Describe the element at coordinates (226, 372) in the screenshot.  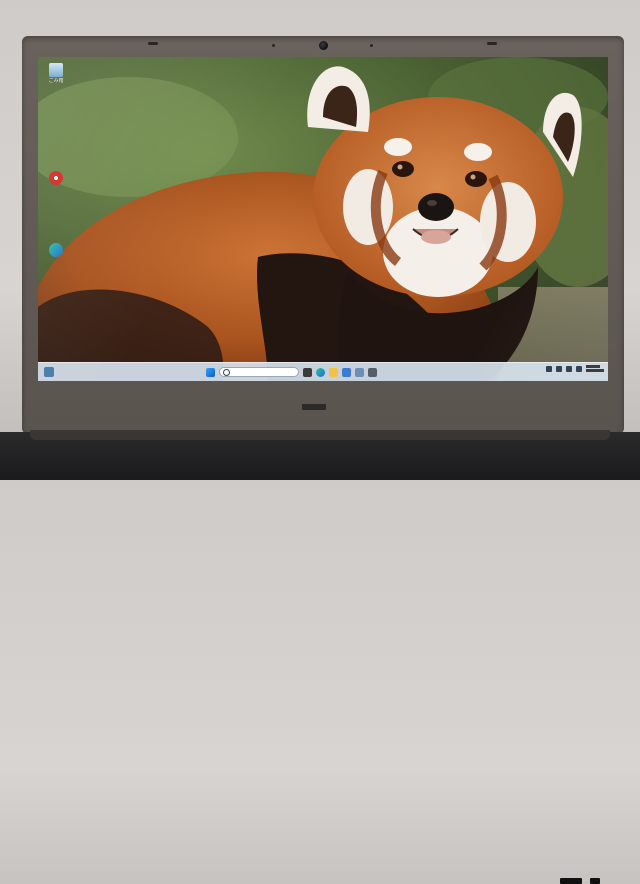
I see `search-icon` at that location.